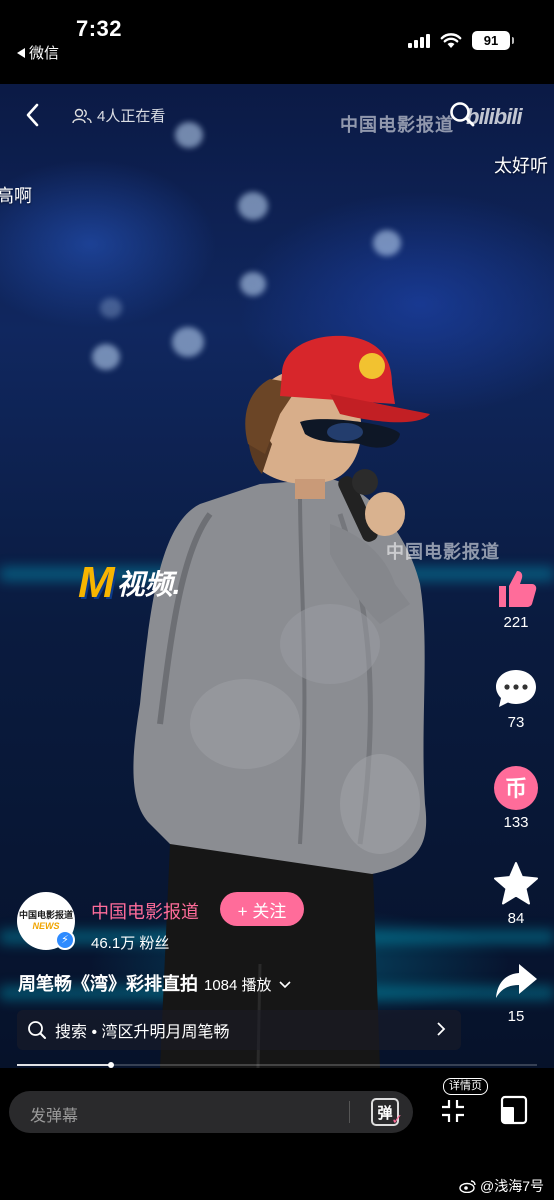  I want to click on like-button: 221, so click(516, 598).